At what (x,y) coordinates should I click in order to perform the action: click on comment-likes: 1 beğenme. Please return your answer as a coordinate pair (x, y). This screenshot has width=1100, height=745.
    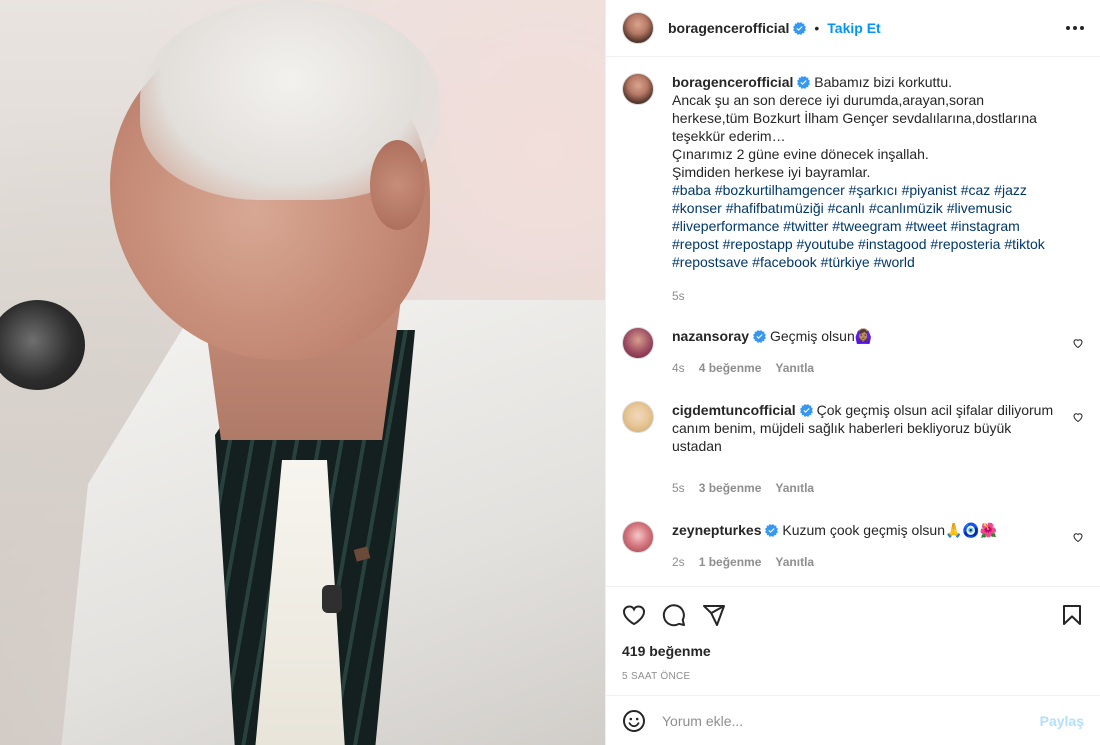
    Looking at the image, I should click on (730, 562).